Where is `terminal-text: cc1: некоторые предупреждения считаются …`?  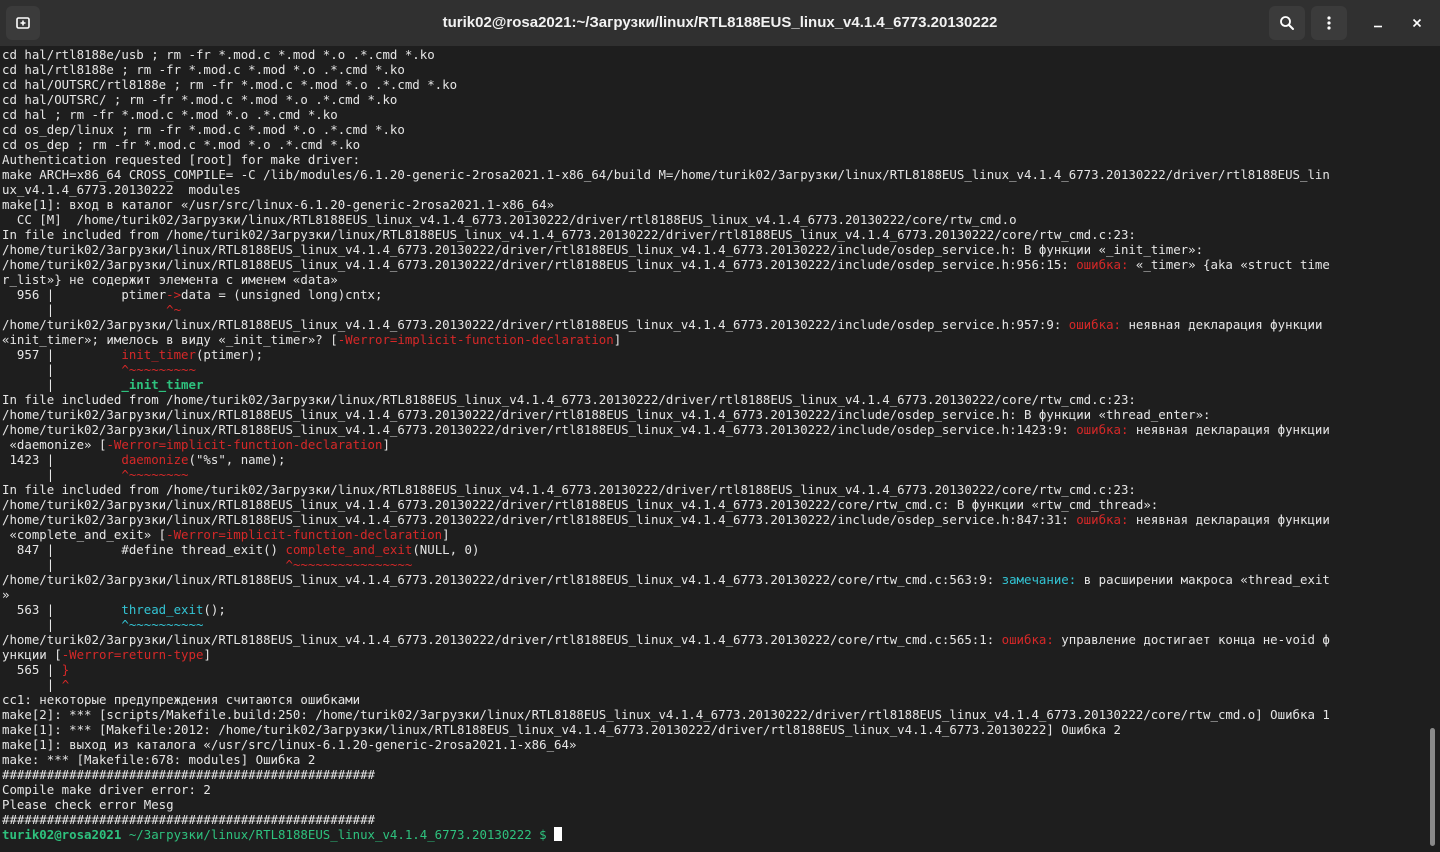 terminal-text: cc1: некоторые предупреждения считаются … is located at coordinates (181, 699).